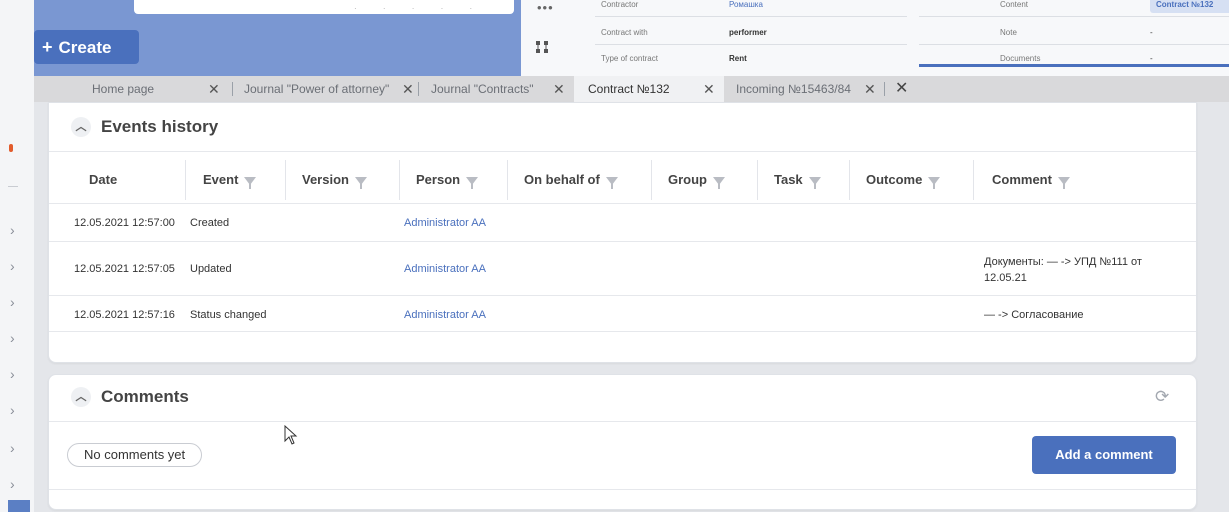 The height and width of the screenshot is (512, 1229). Describe the element at coordinates (17, 256) in the screenshot. I see `left-sidebar: › › › › › › › ›` at that location.